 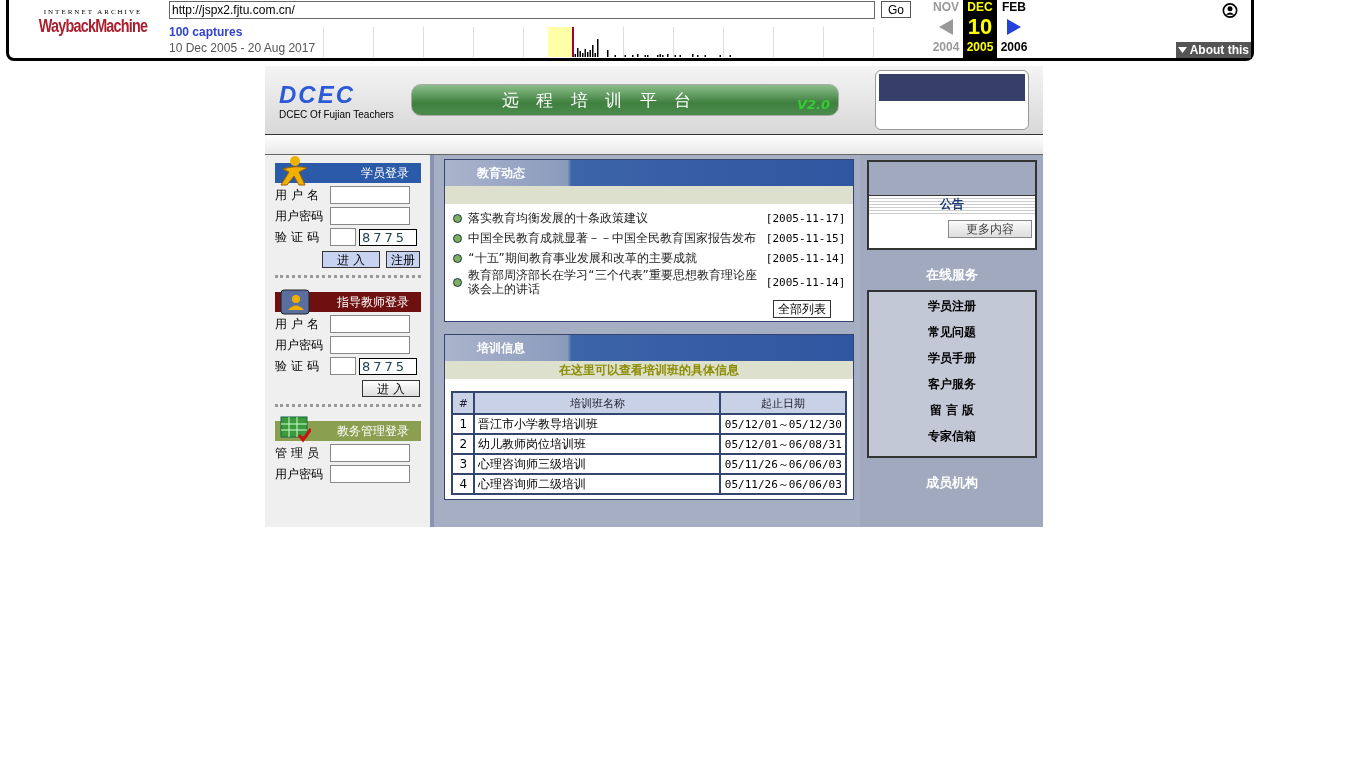 I want to click on service-link: 留 言 版, so click(x=952, y=413).